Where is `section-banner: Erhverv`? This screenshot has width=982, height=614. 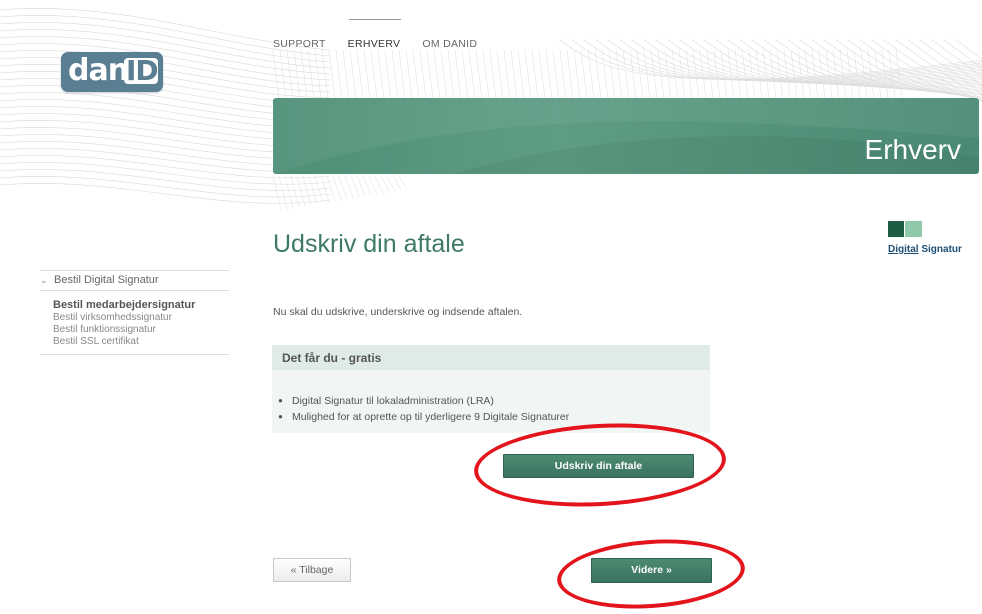 section-banner: Erhverv is located at coordinates (626, 136).